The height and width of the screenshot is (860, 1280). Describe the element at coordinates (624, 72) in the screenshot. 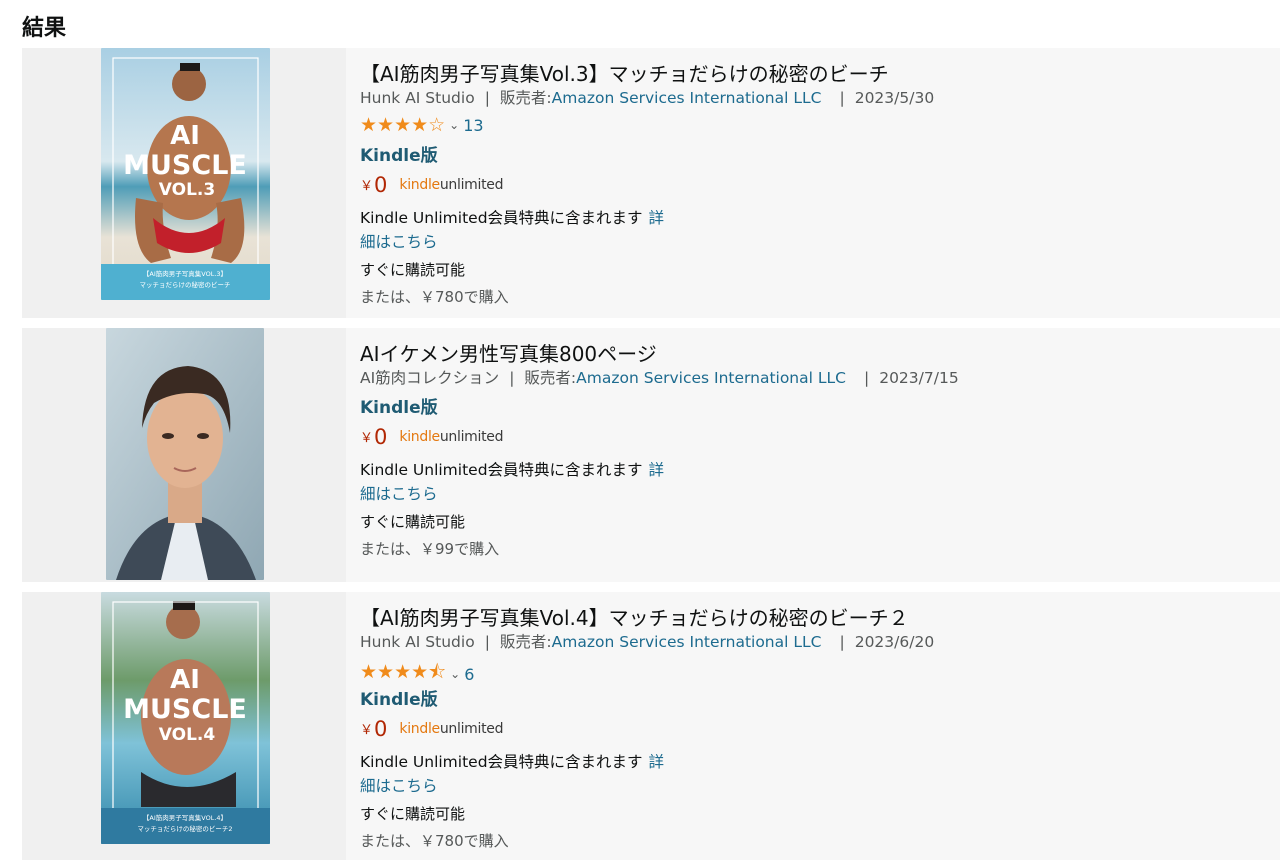

I see `result-title-link: 【AI筋肉男子写真集Vol.3】マッチョだらけの秘密のビーチ` at that location.